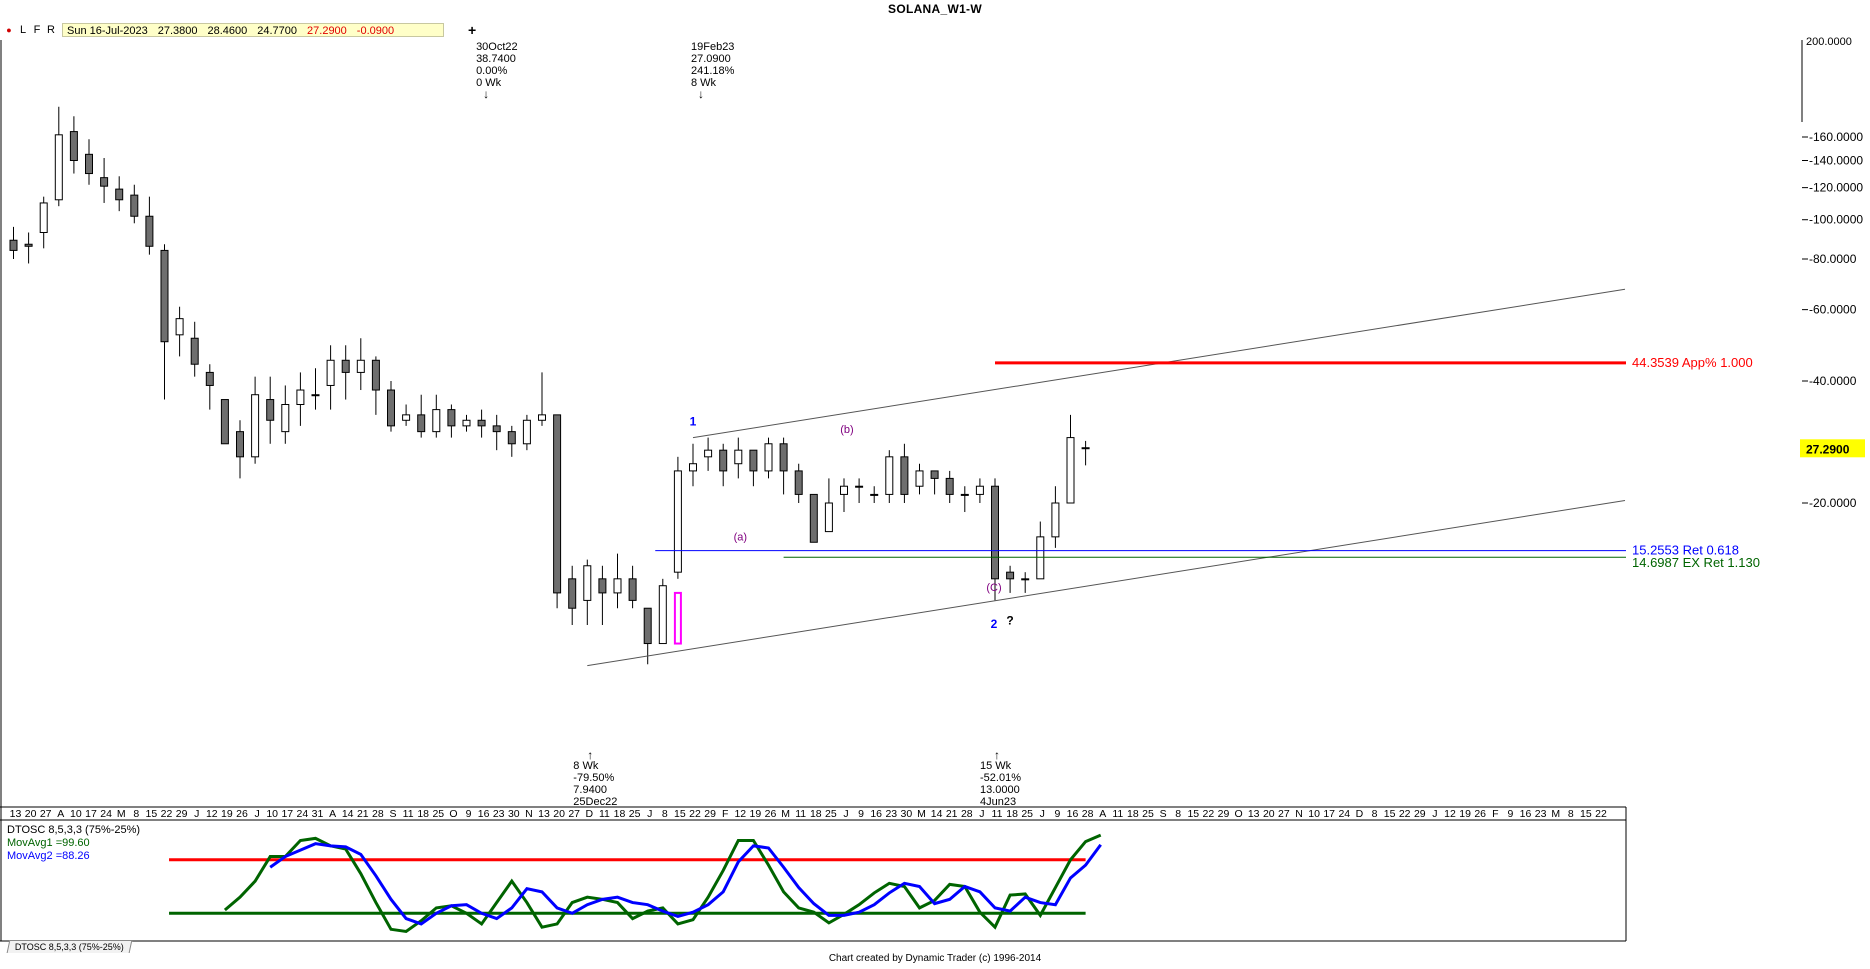 The width and height of the screenshot is (1870, 969). Describe the element at coordinates (1828, 449) in the screenshot. I see `last-price-label: 27.2900` at that location.